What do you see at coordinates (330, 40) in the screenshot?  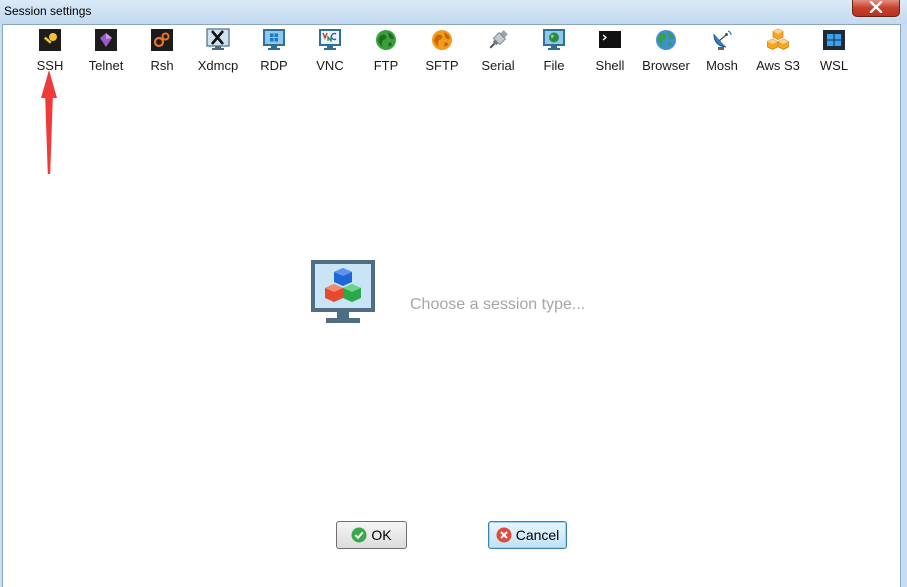 I see `vnc-monitor-icon` at bounding box center [330, 40].